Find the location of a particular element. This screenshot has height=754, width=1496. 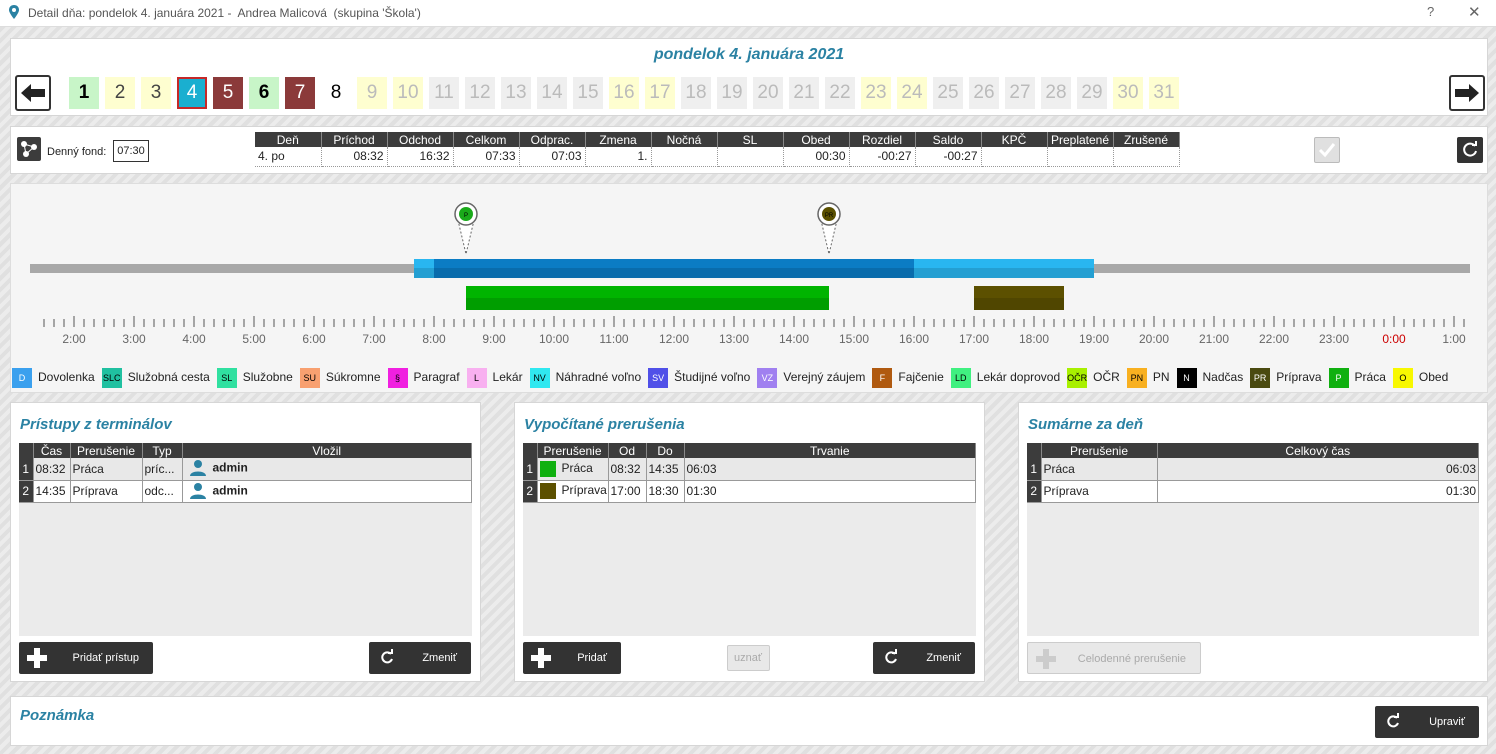

day-13: 13 is located at coordinates (516, 93).